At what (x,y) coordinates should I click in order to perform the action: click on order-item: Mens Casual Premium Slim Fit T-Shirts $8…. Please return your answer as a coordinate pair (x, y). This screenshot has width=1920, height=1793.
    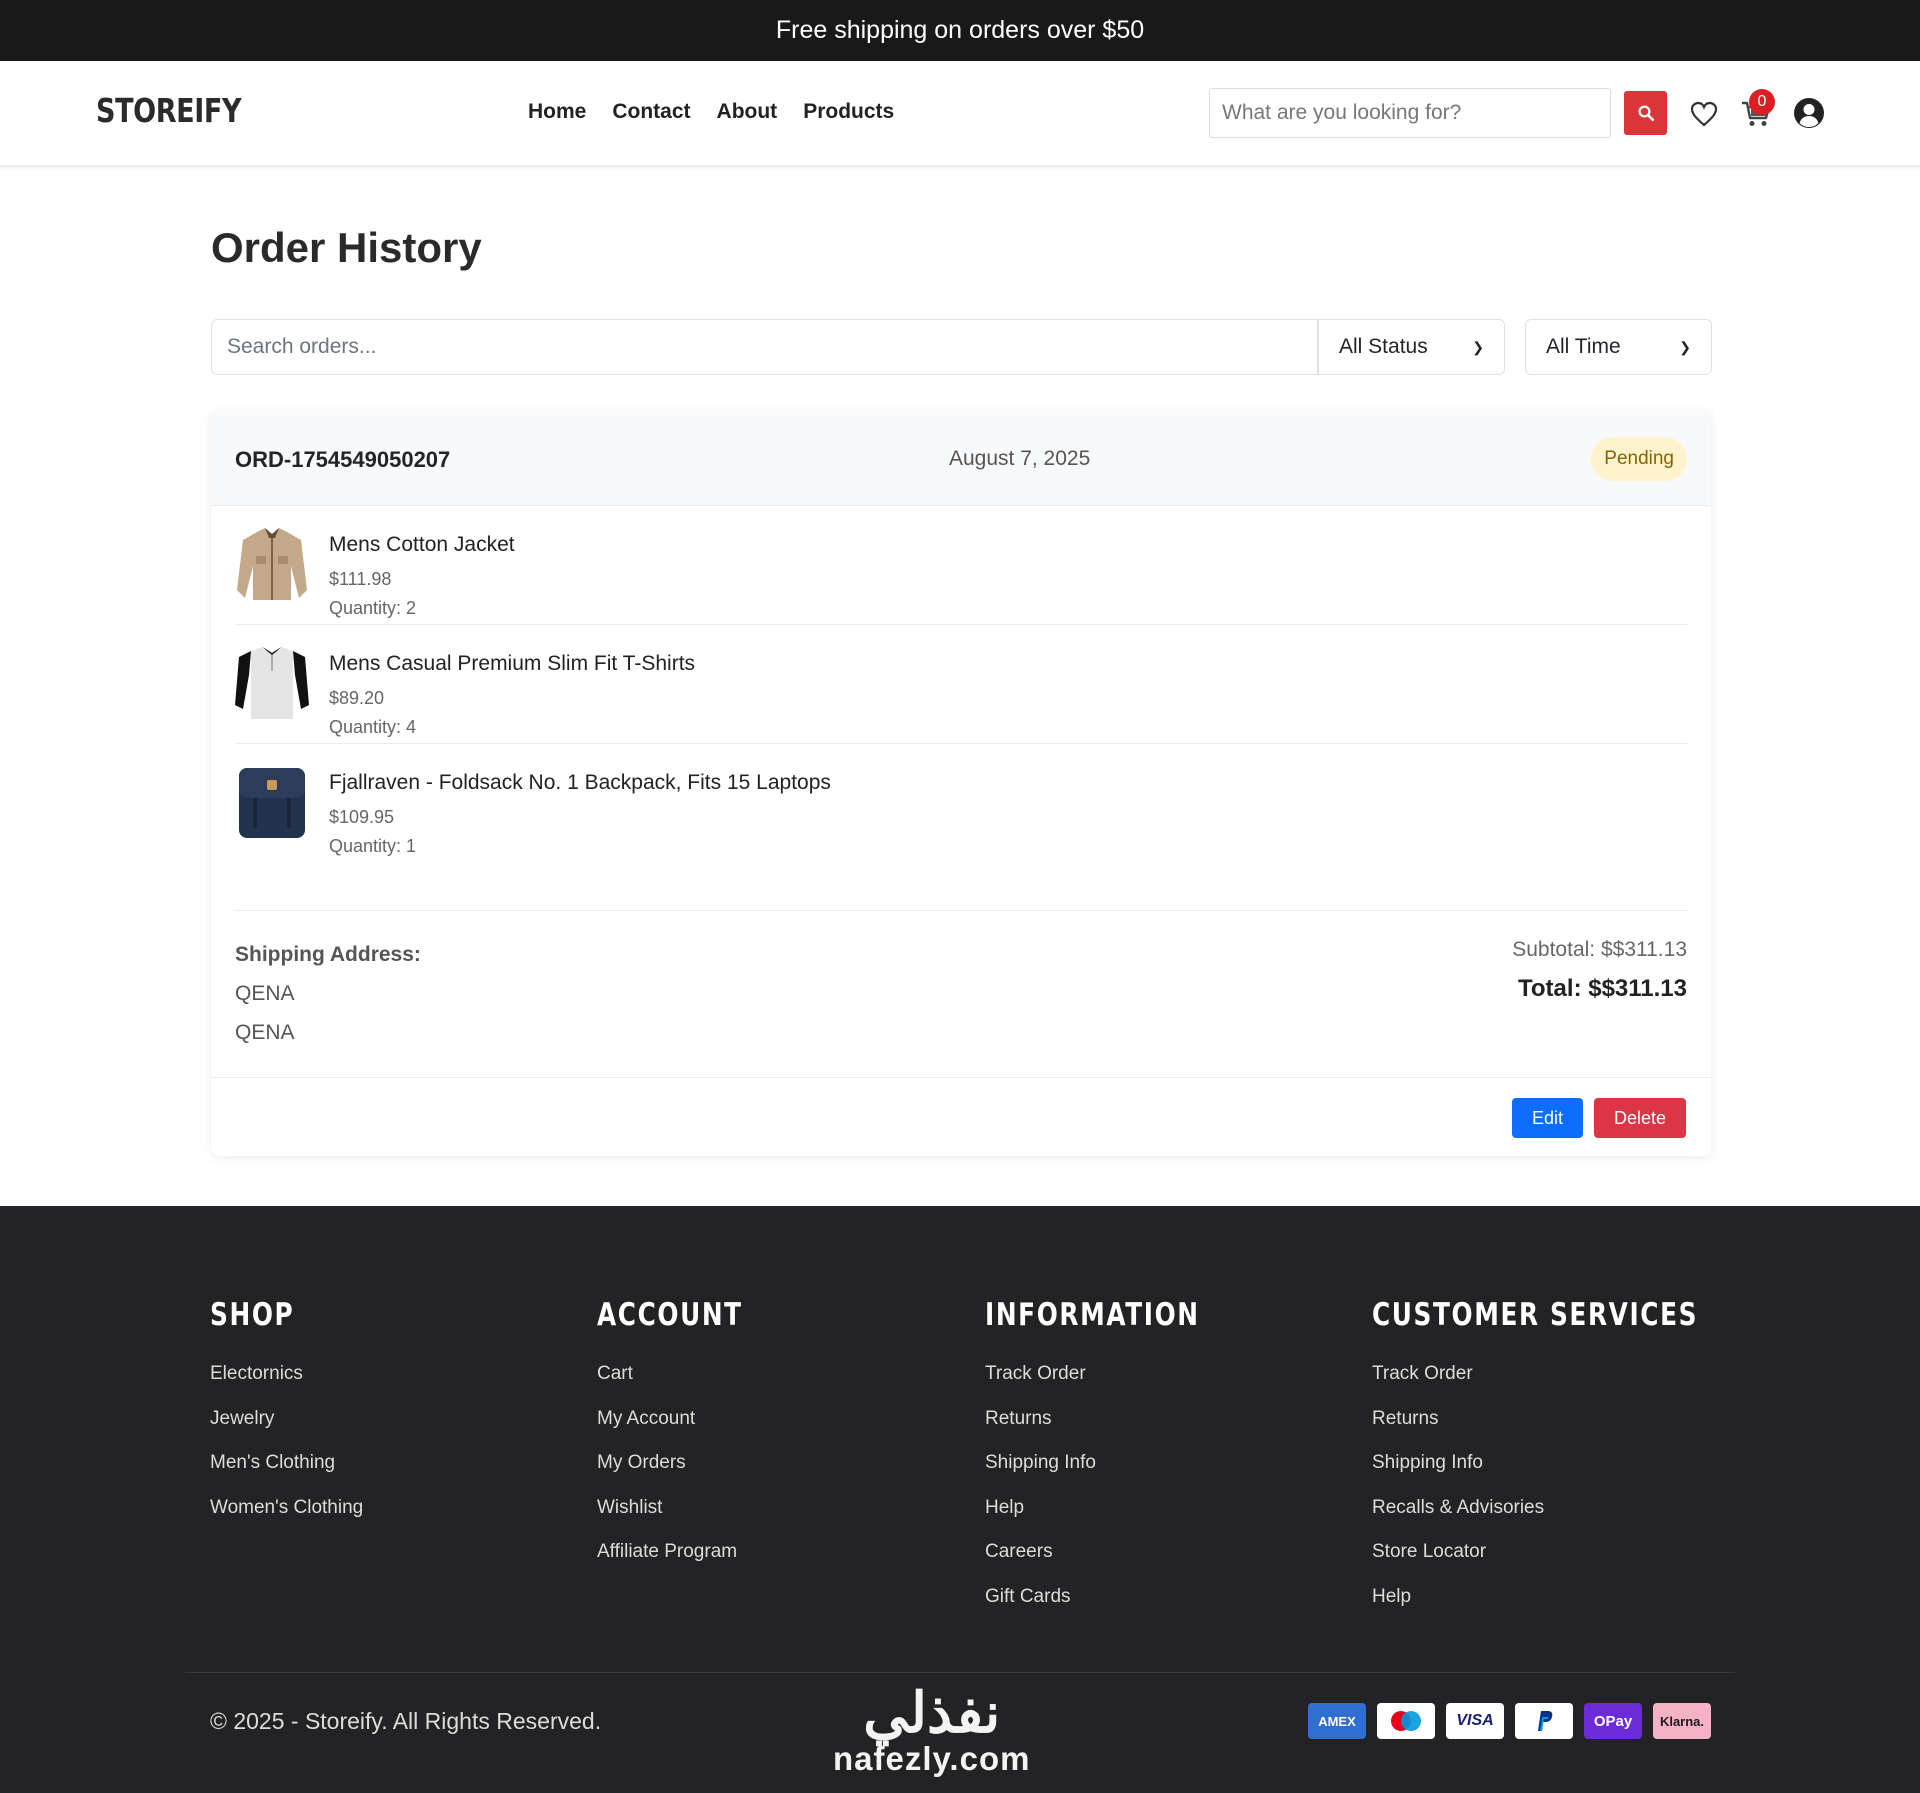
    Looking at the image, I should click on (961, 684).